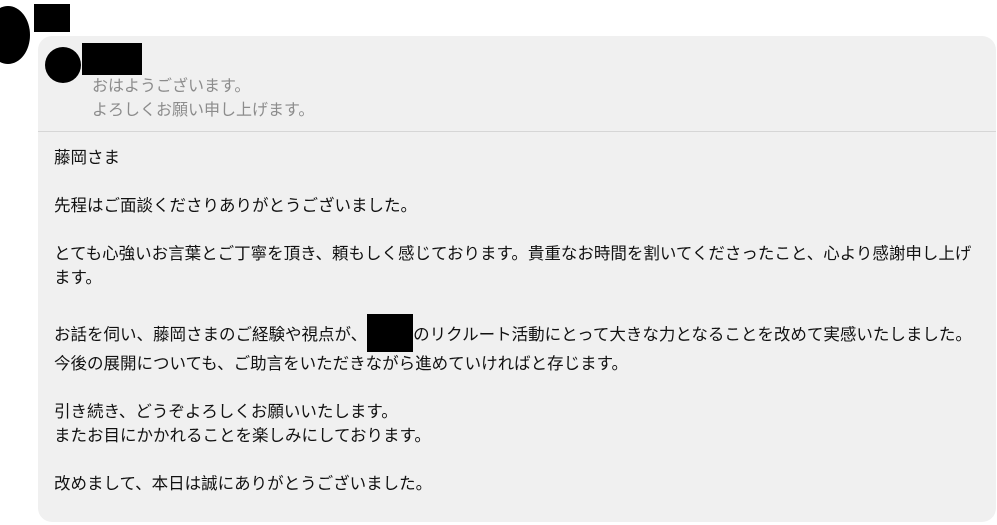  What do you see at coordinates (63, 65) in the screenshot?
I see `quoted-author-avatar-redacted` at bounding box center [63, 65].